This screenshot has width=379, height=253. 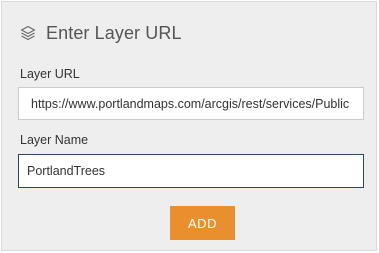 What do you see at coordinates (191, 171) in the screenshot?
I see `layer-name-input` at bounding box center [191, 171].